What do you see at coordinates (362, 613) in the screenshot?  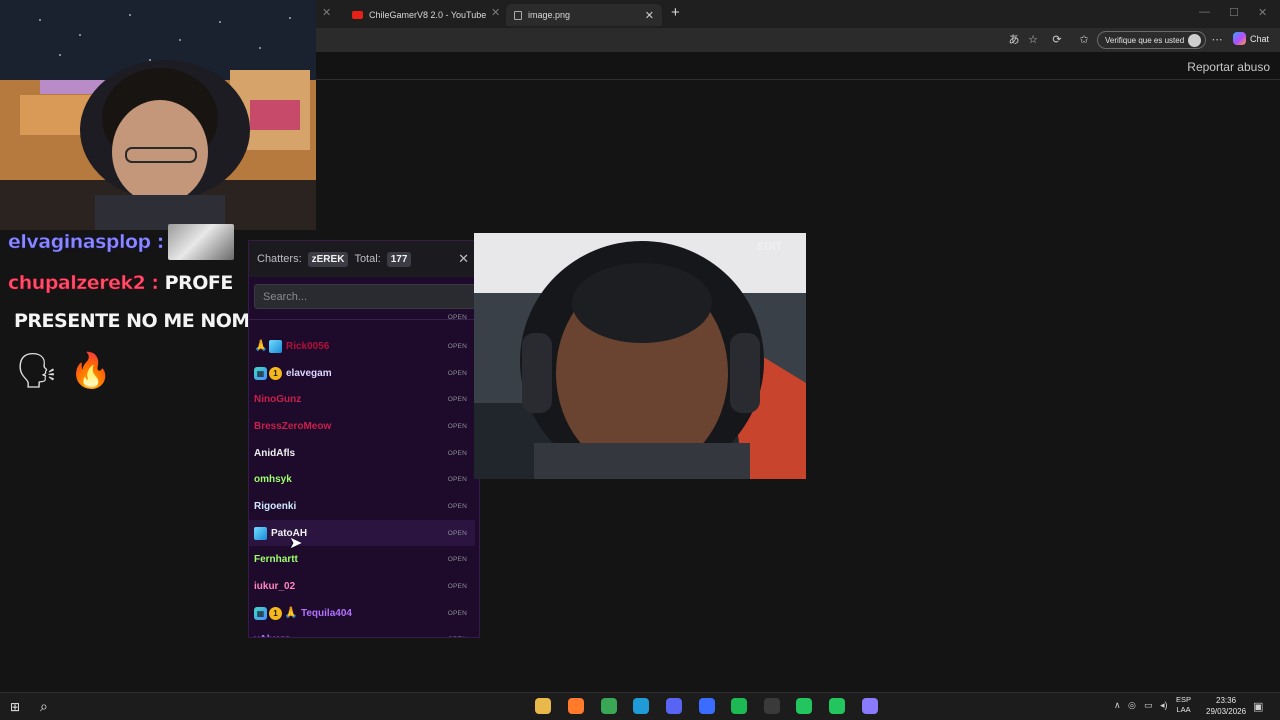 I see `chatter-row: ▦ 1 🙏 Tequila404 OPEN` at bounding box center [362, 613].